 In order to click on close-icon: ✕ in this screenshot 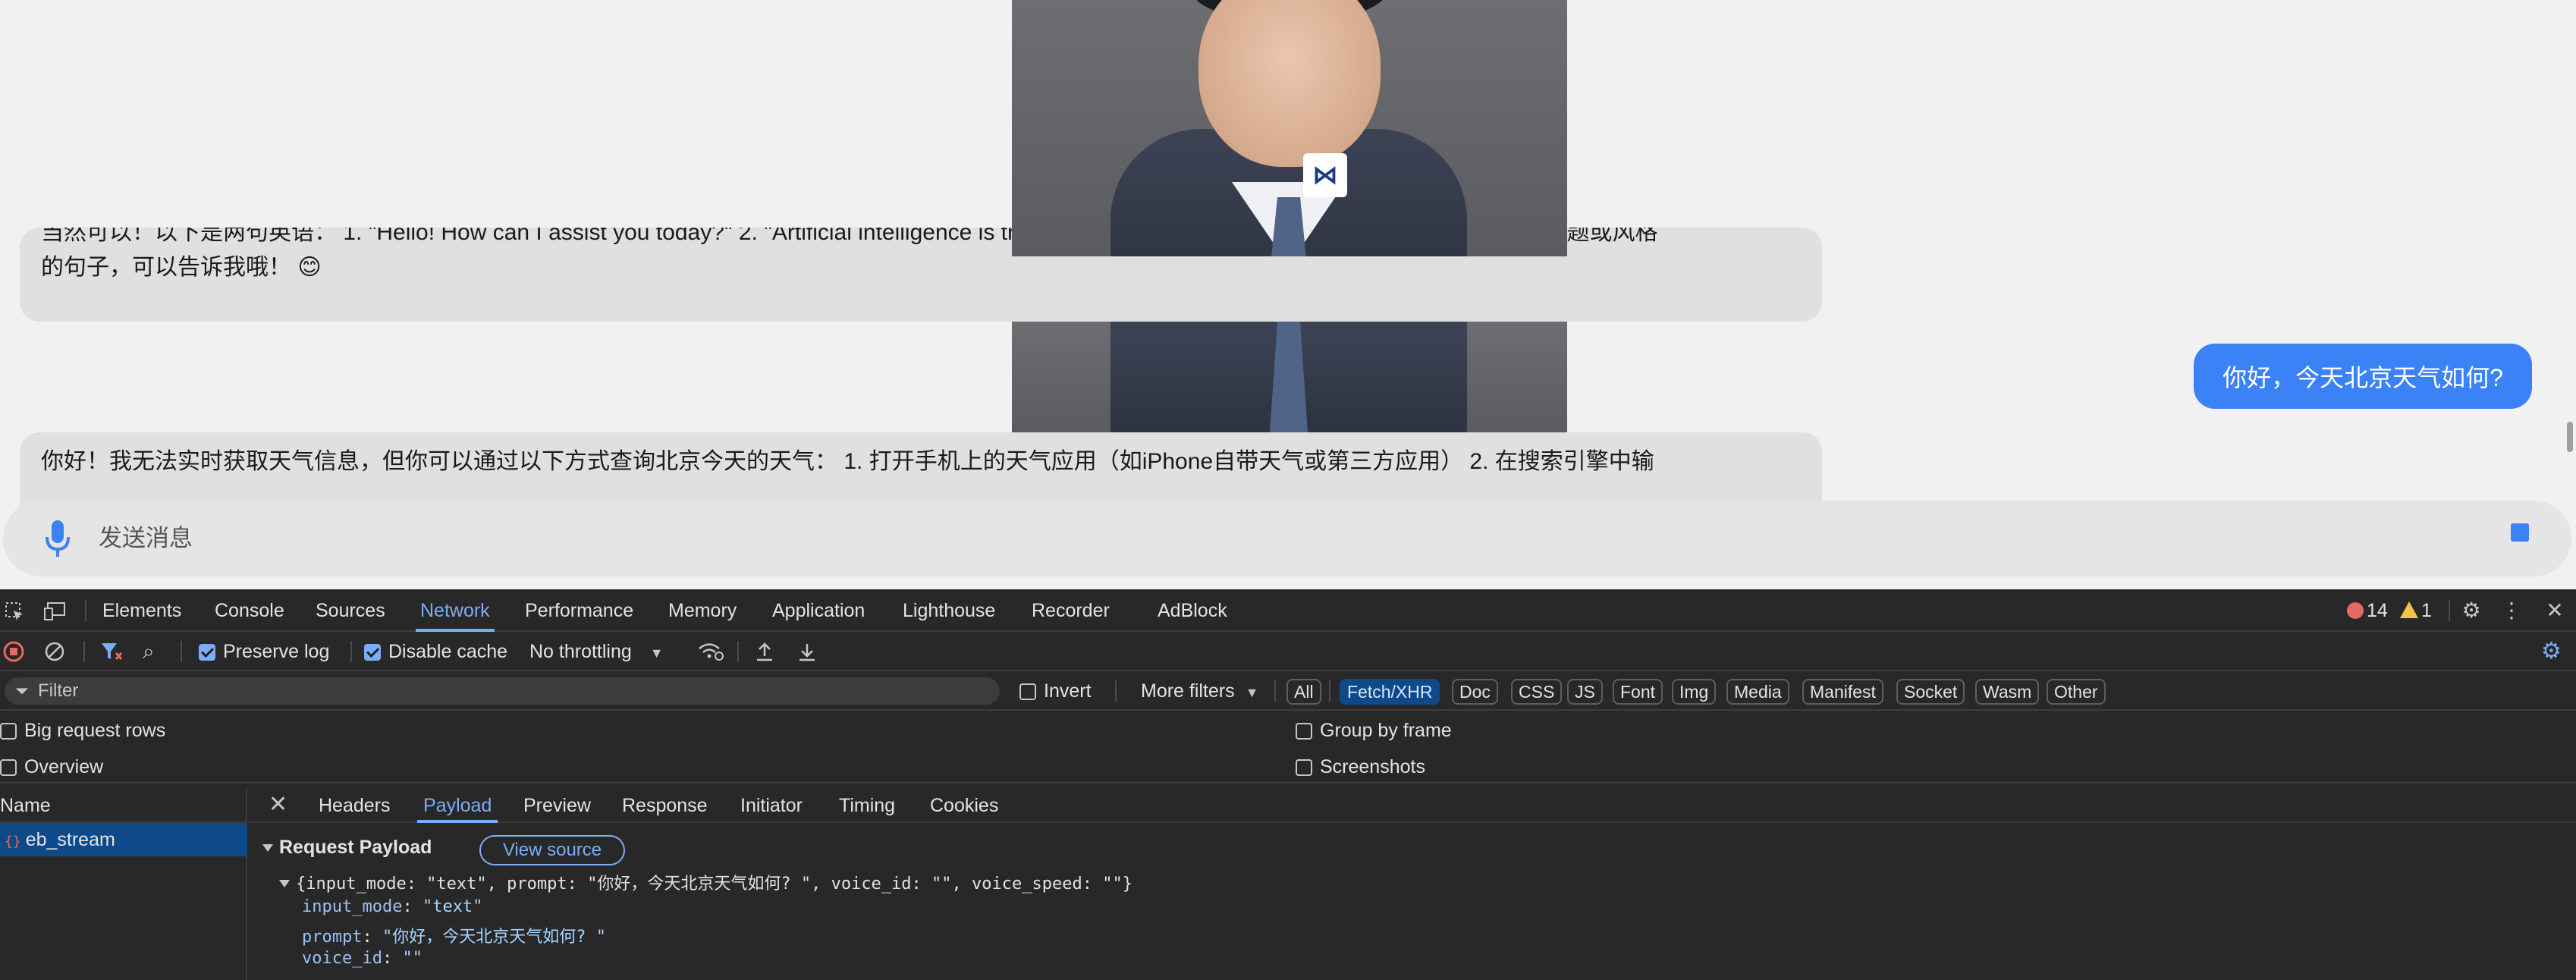, I will do `click(2554, 610)`.